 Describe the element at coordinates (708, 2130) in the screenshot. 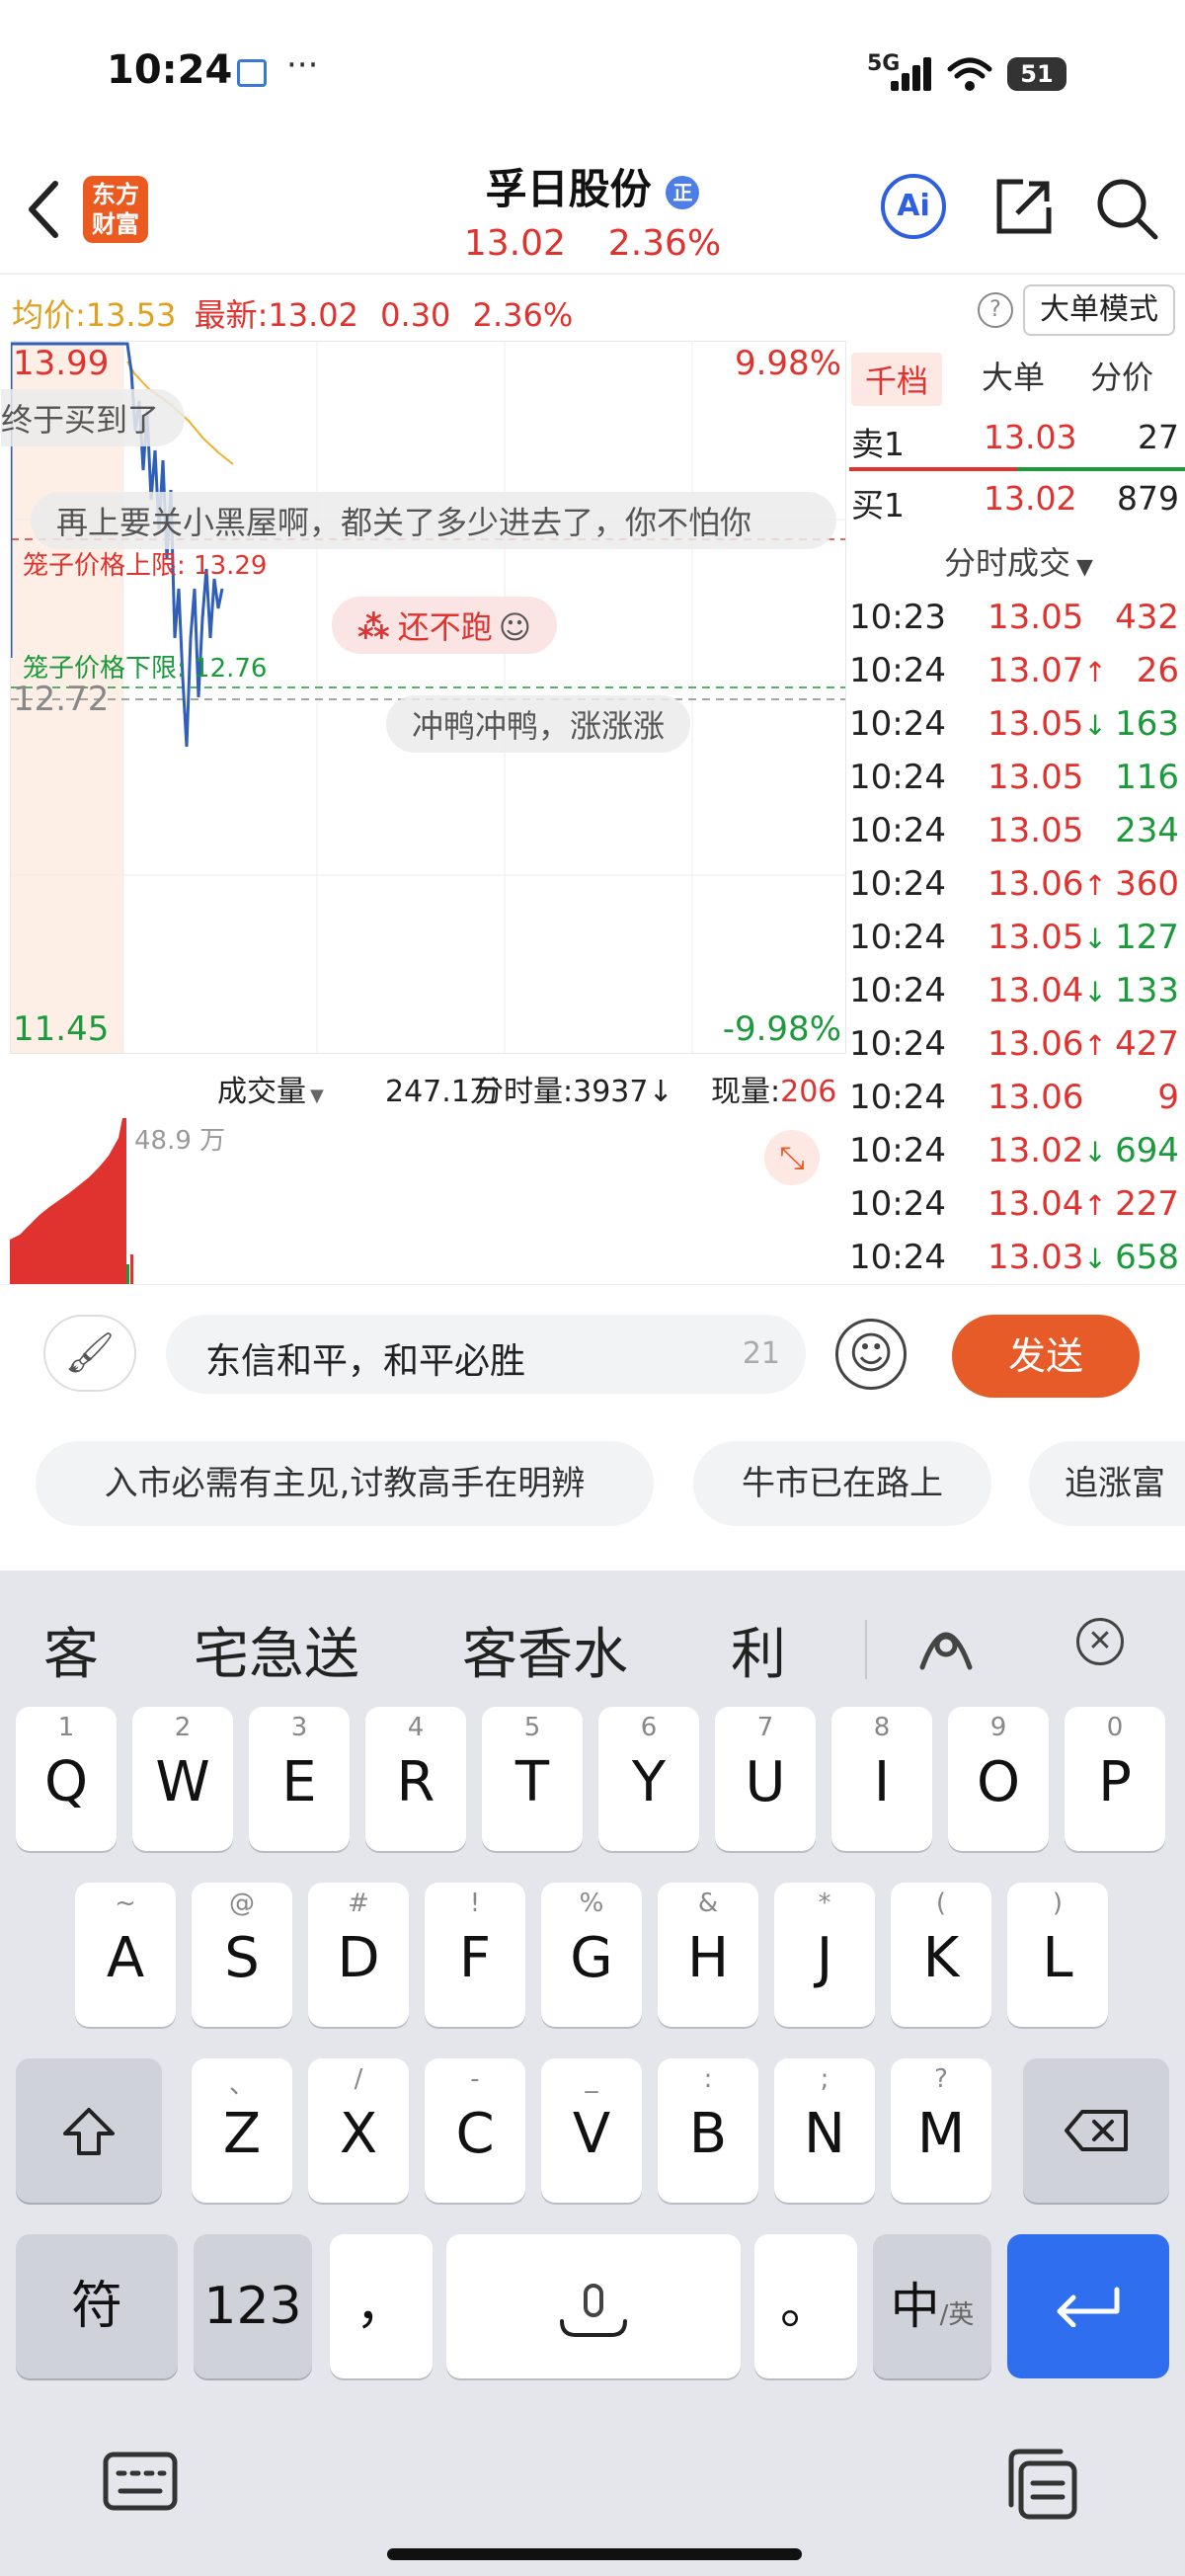

I see `key-b: :B` at that location.